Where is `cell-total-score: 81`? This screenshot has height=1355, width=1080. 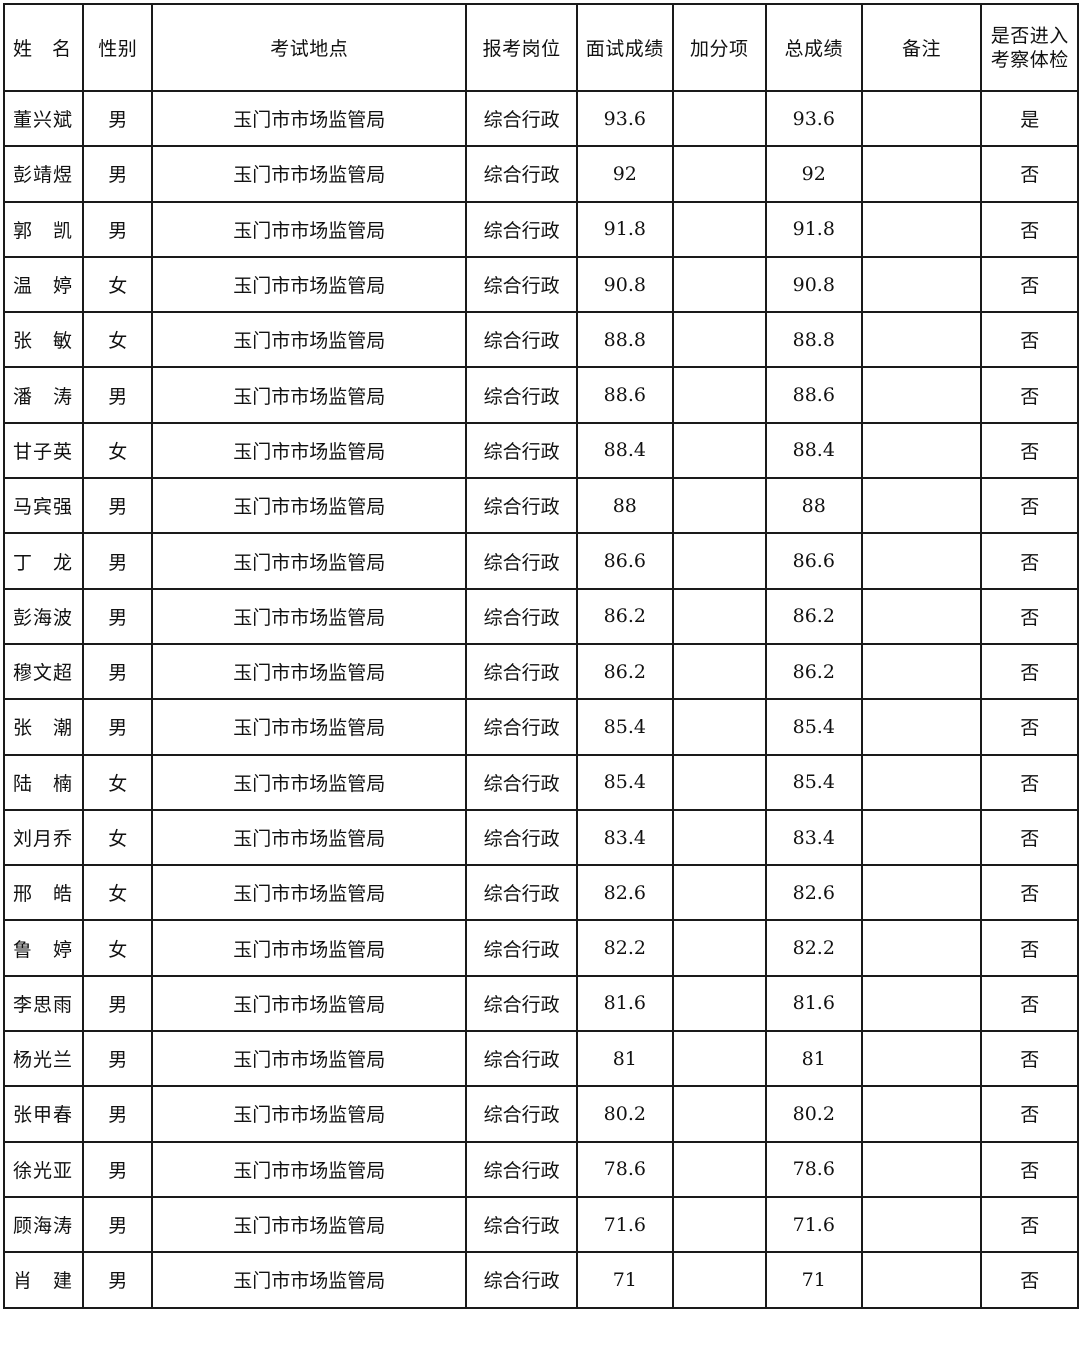 cell-total-score: 81 is located at coordinates (814, 1059).